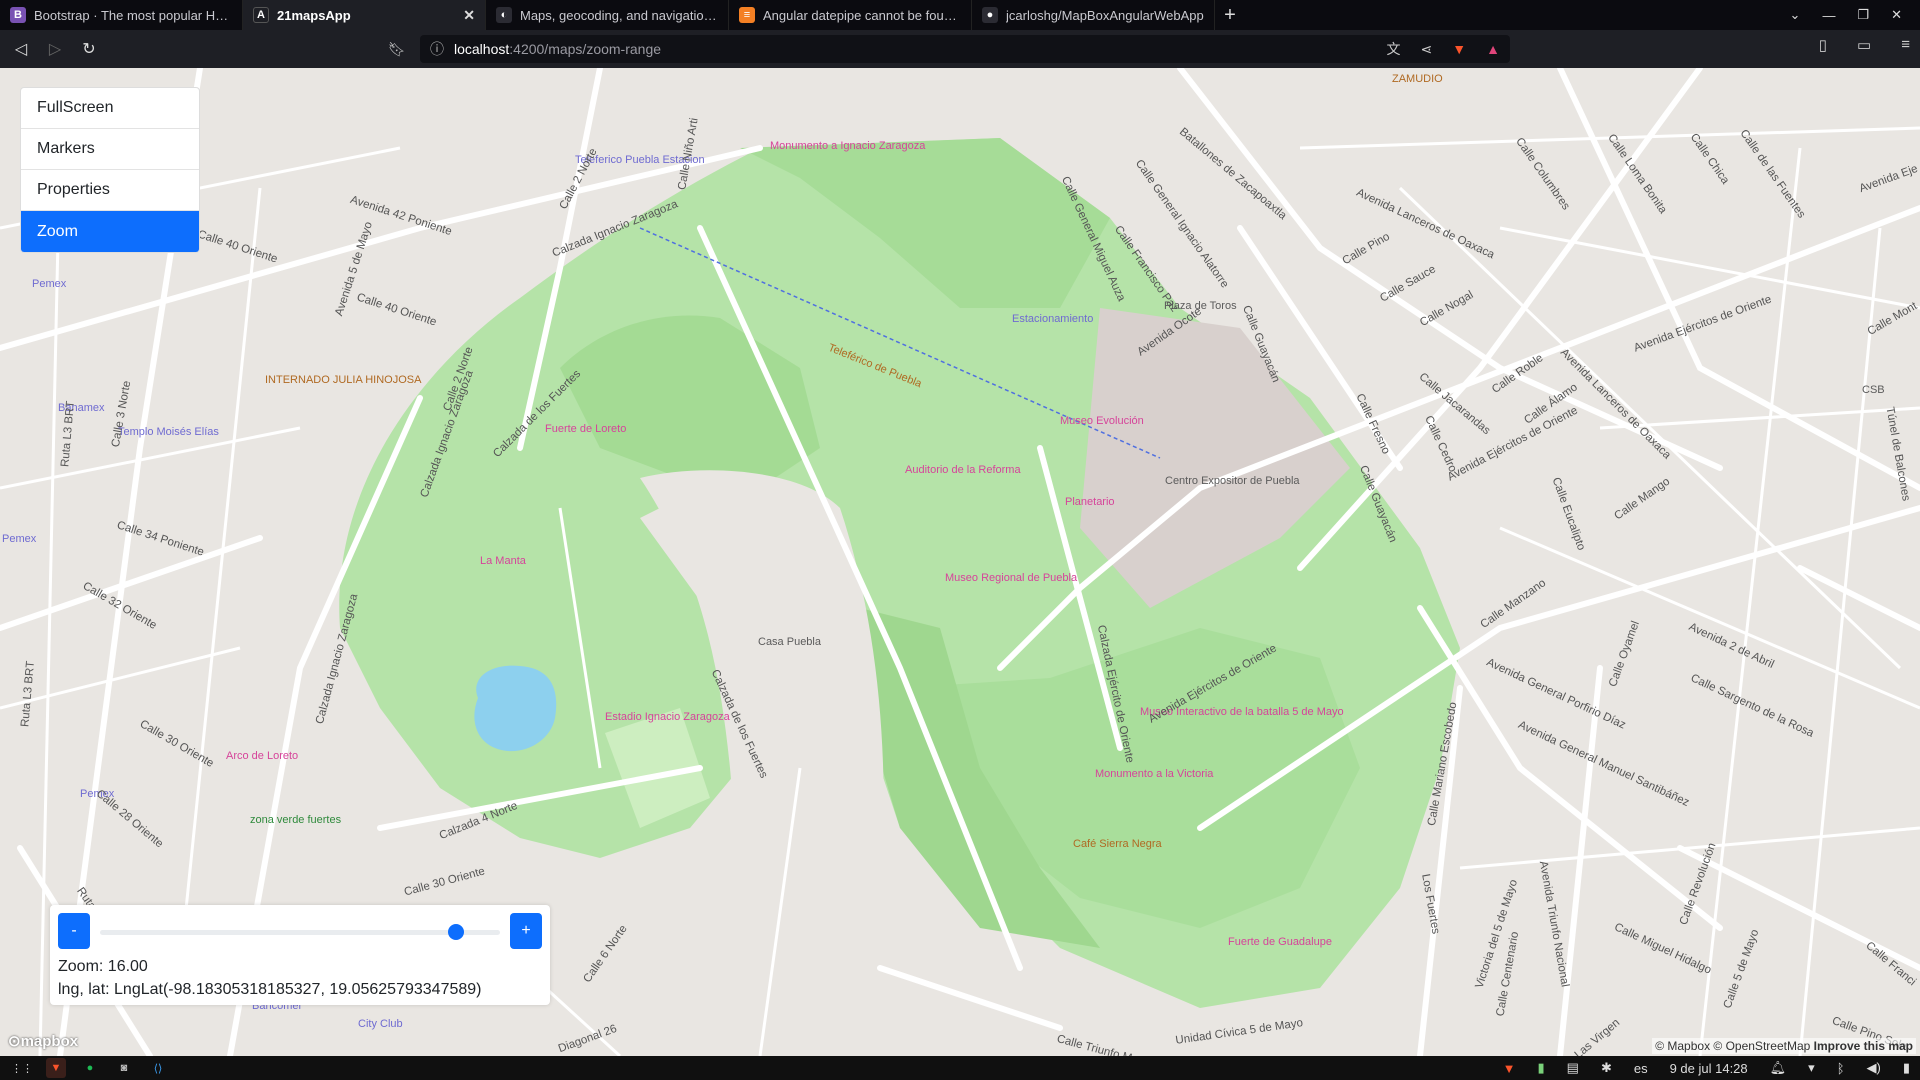 This screenshot has width=1920, height=1080. Describe the element at coordinates (1855, 15) in the screenshot. I see `window-controls: ⌄ — ❐ ✕` at that location.